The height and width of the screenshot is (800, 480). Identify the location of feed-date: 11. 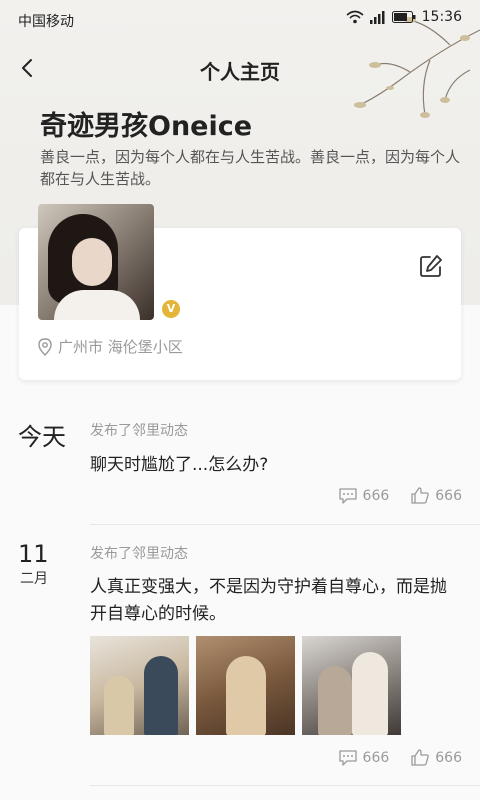
(33, 554).